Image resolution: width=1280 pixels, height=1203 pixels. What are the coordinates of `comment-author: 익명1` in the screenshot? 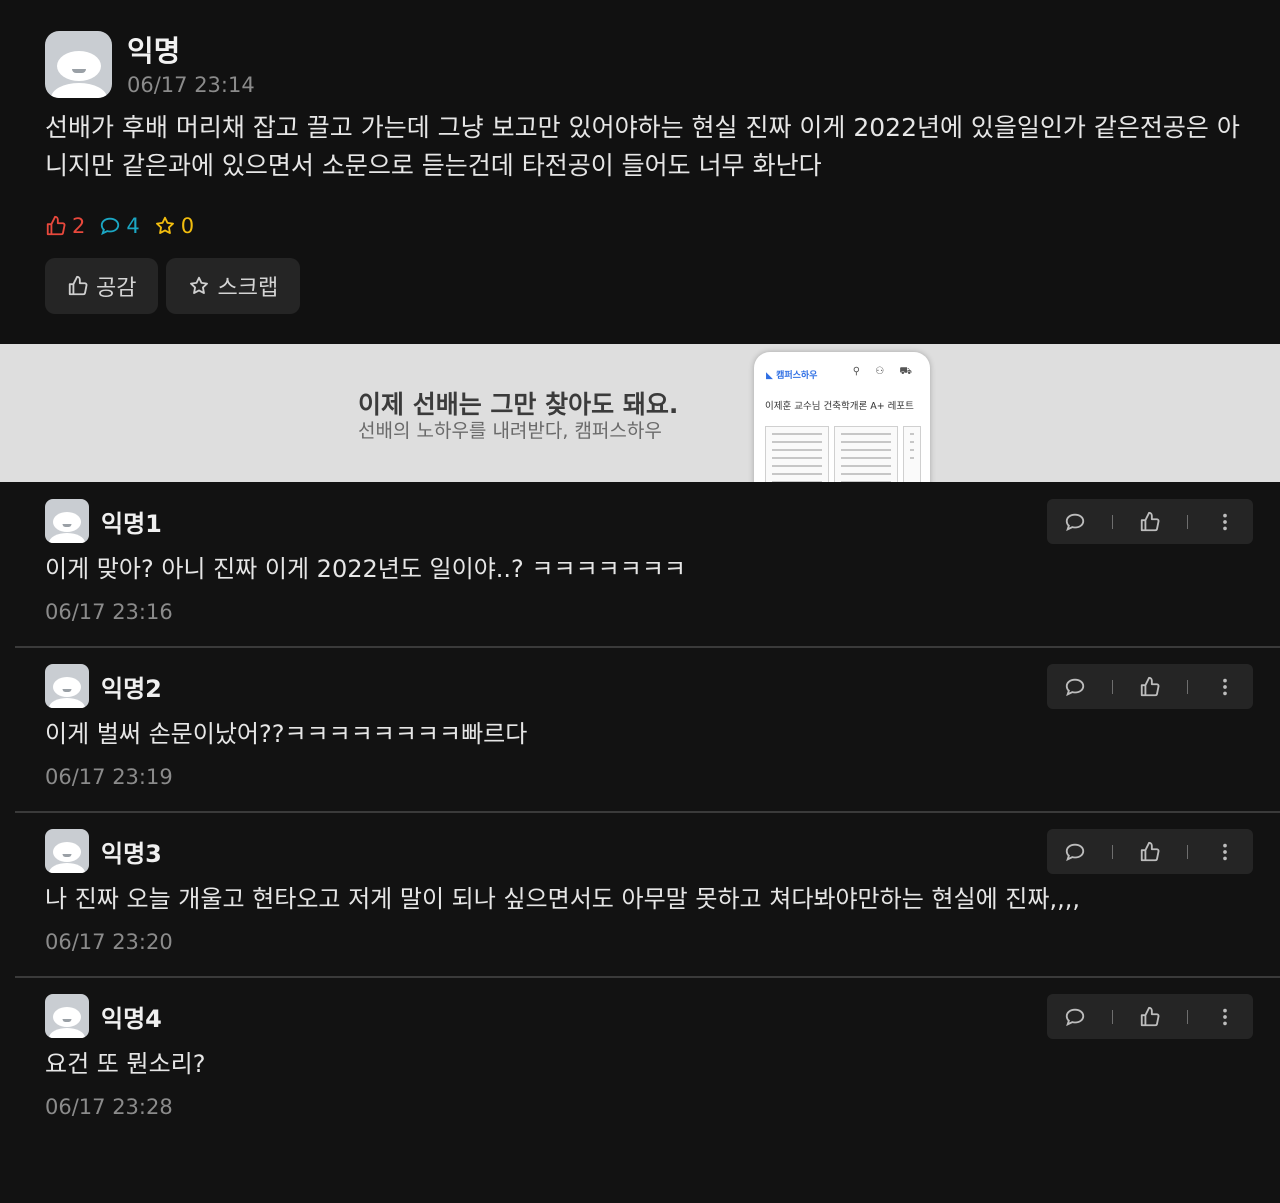 It's located at (131, 523).